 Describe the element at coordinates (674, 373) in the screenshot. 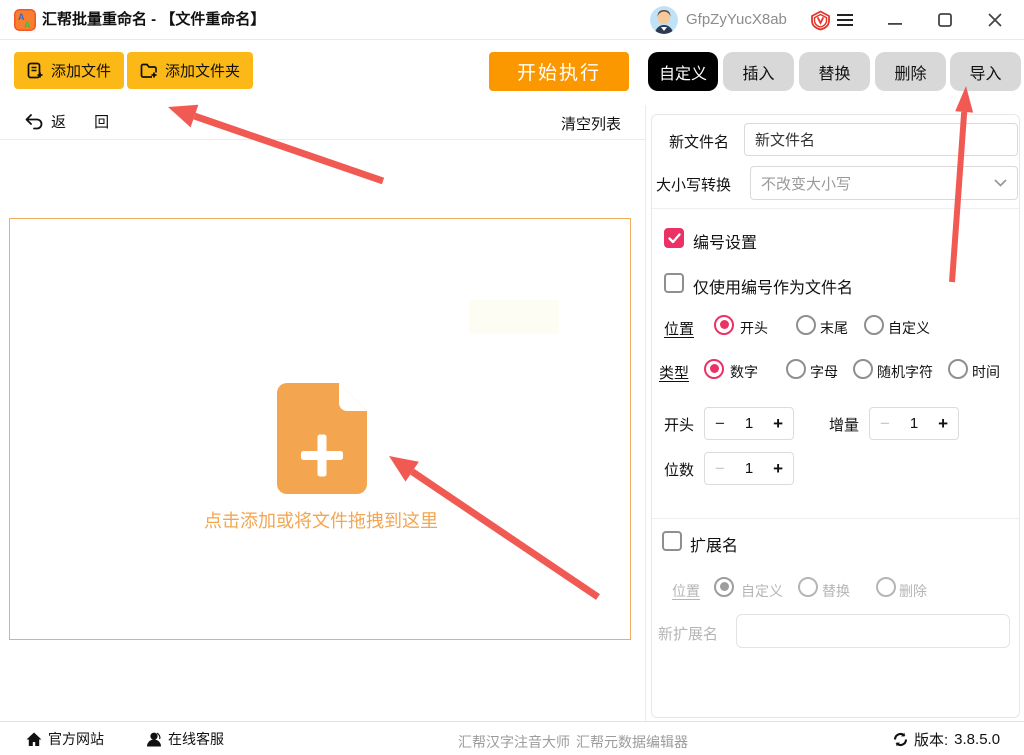

I see `type-label: 类型` at that location.